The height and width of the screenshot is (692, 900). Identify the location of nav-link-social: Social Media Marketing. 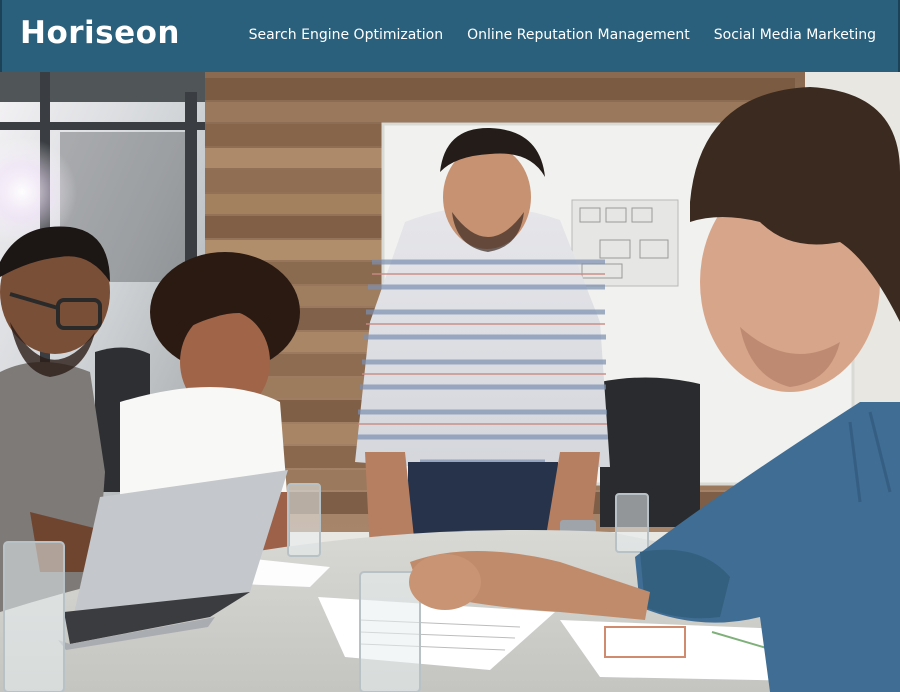
(795, 35).